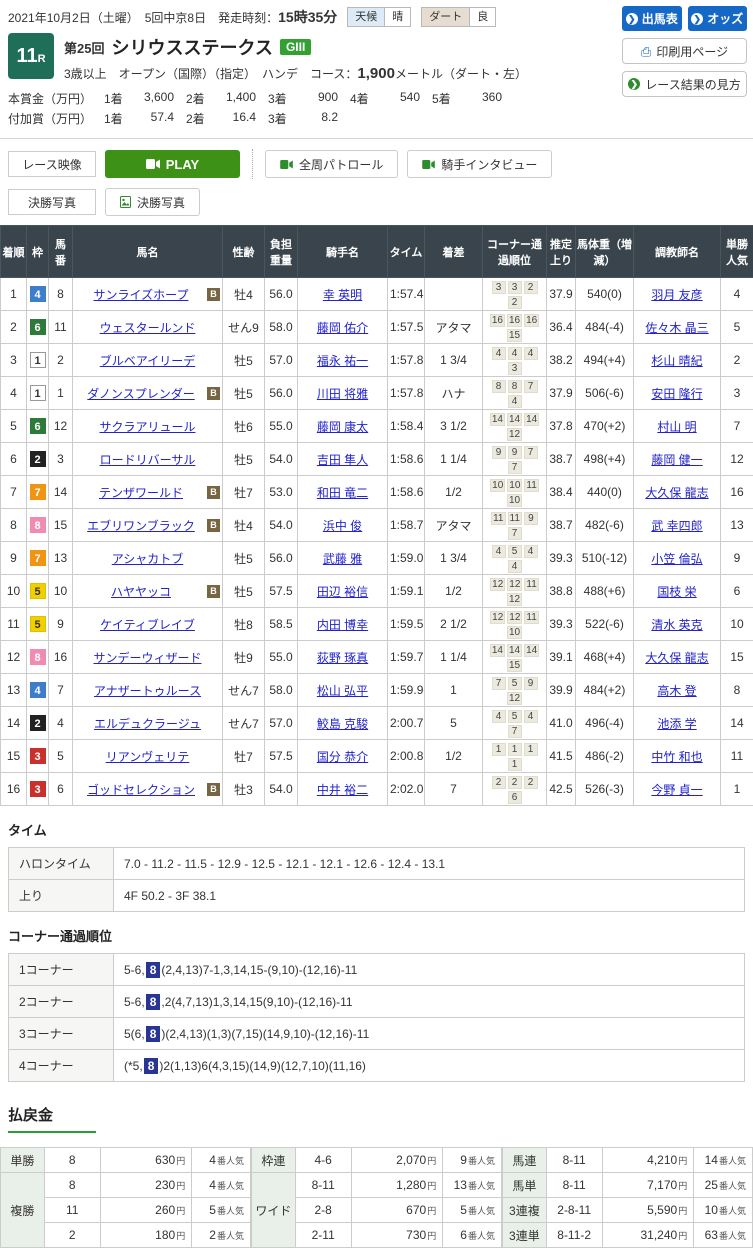 Image resolution: width=753 pixels, height=1248 pixels. I want to click on corner-position: 2, so click(515, 302).